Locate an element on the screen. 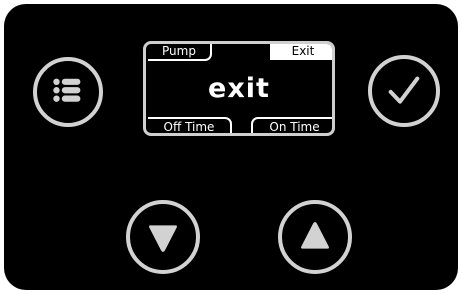  up-button is located at coordinates (315, 237).